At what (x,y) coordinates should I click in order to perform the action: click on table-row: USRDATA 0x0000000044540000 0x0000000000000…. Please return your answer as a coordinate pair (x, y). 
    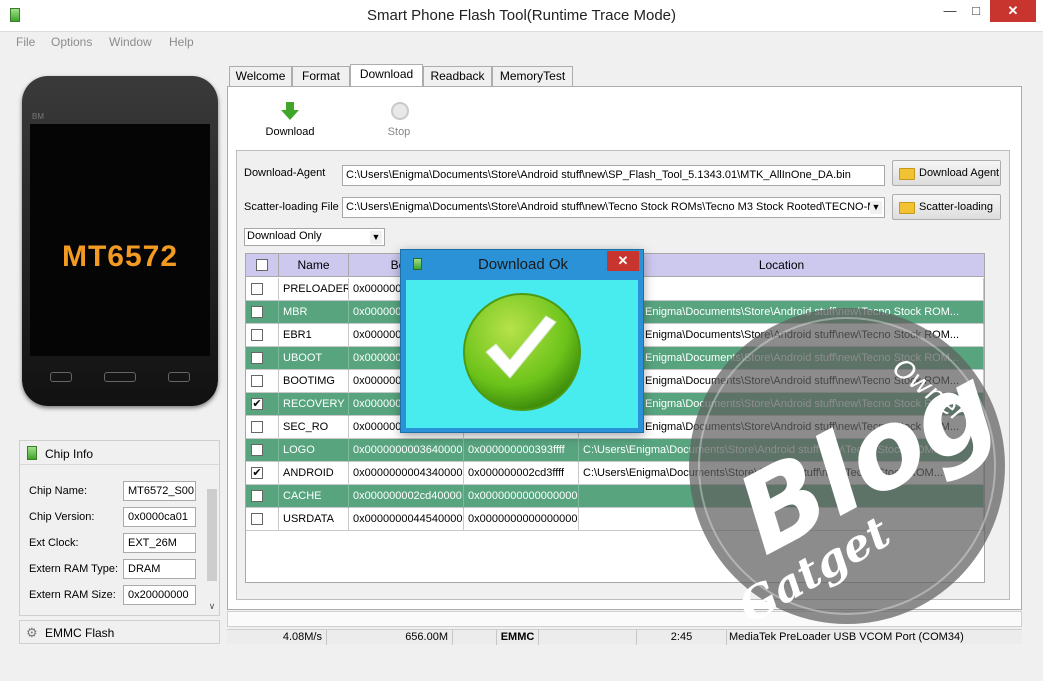
    Looking at the image, I should click on (615, 519).